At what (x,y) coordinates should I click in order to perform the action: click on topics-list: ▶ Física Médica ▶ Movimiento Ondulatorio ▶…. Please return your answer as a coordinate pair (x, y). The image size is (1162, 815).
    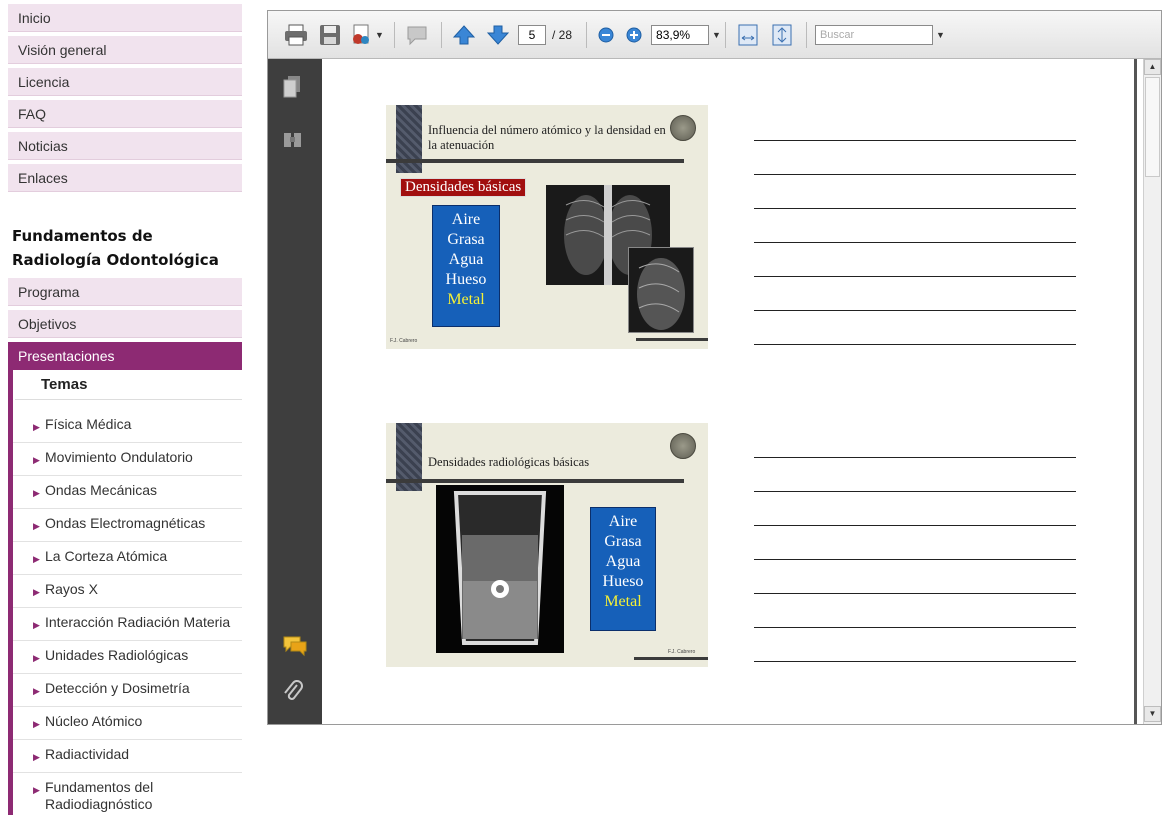
    Looking at the image, I should click on (127, 612).